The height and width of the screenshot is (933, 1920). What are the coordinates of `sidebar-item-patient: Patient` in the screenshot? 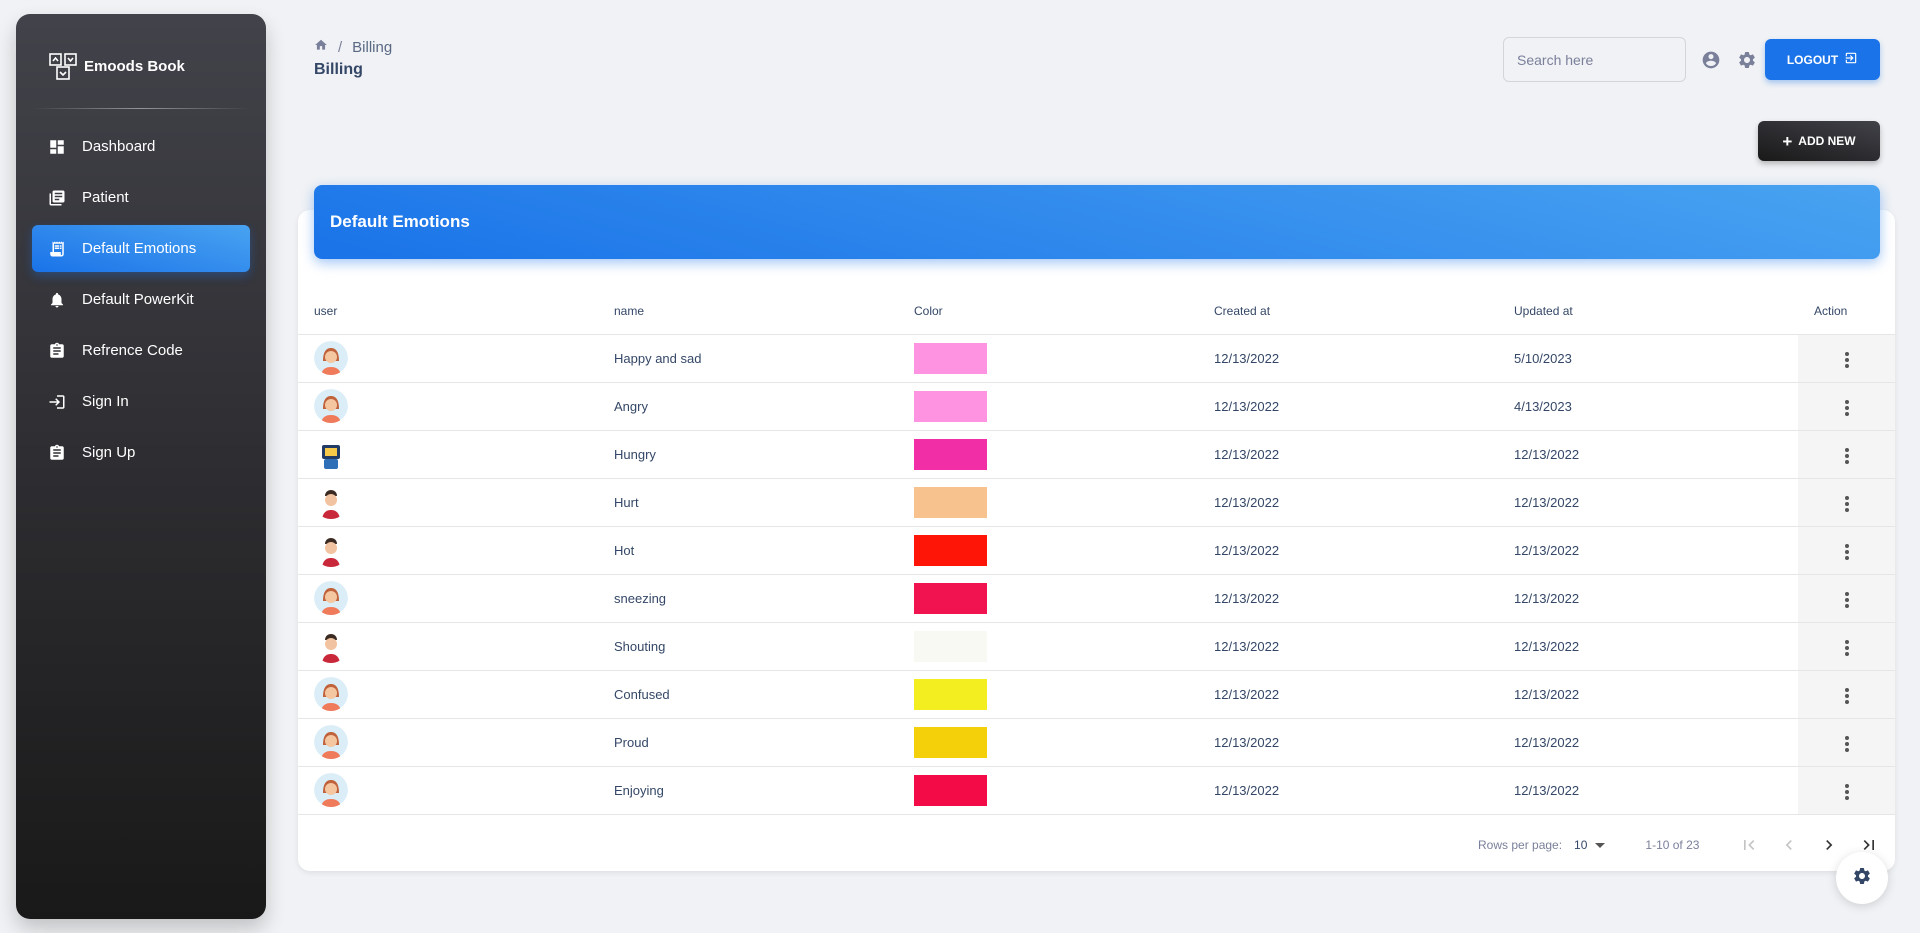 It's located at (141, 197).